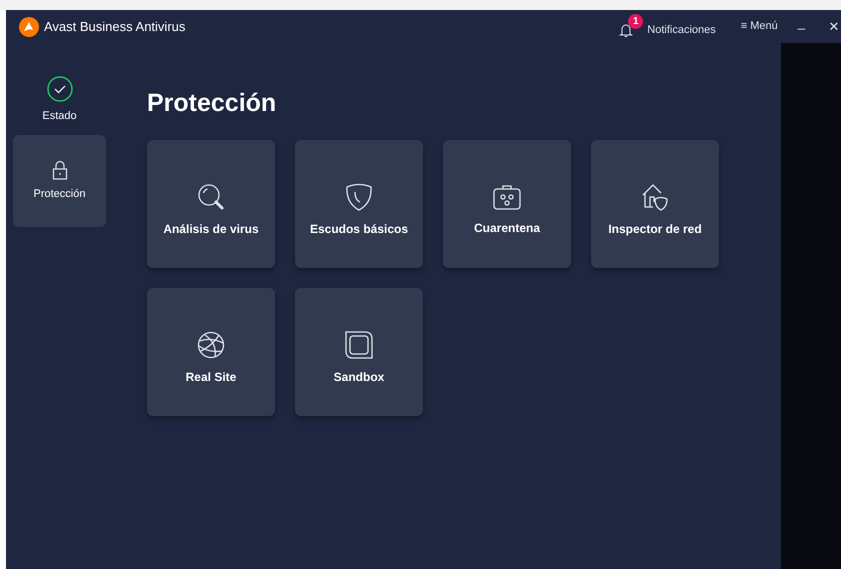 Image resolution: width=841 pixels, height=569 pixels. What do you see at coordinates (801, 22) in the screenshot?
I see `minimize-button: _` at bounding box center [801, 22].